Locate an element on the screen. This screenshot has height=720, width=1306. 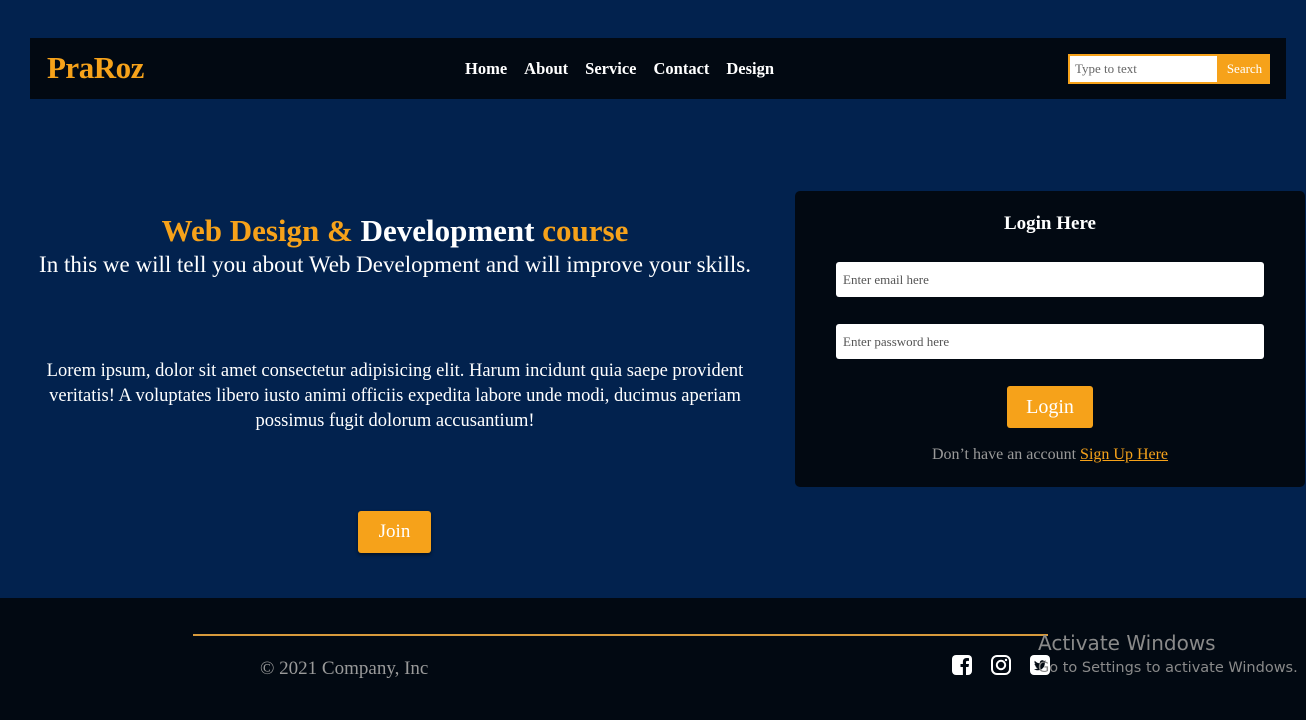
join-button: Join is located at coordinates (394, 532).